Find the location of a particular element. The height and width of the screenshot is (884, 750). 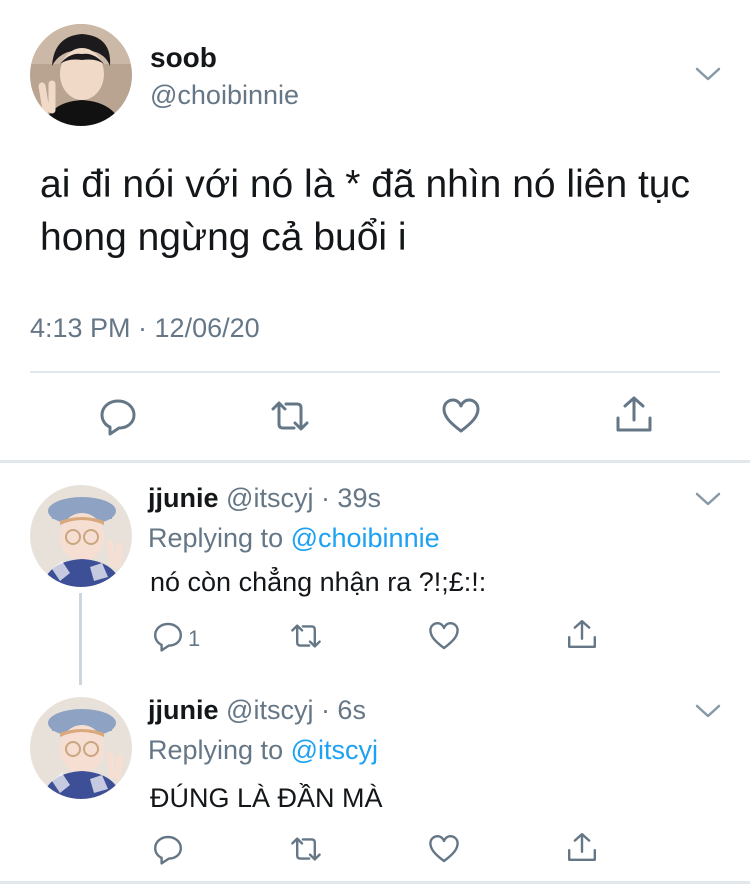

mention-link: @itscyj is located at coordinates (334, 750).